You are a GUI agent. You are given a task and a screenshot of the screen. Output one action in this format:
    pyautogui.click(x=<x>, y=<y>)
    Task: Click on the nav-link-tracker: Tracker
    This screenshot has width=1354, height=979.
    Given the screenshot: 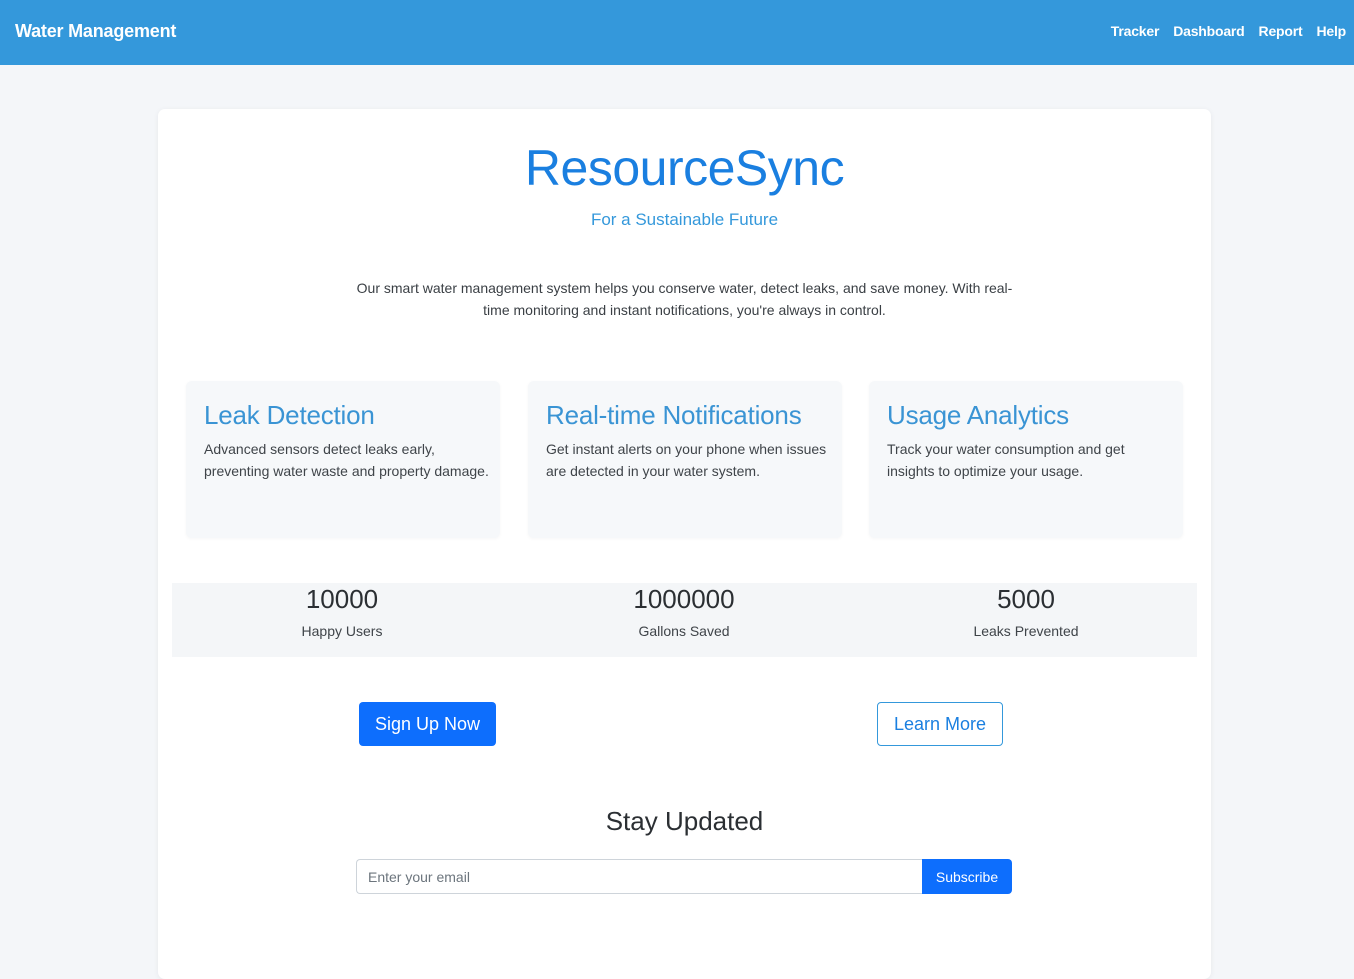 What is the action you would take?
    pyautogui.click(x=1135, y=31)
    